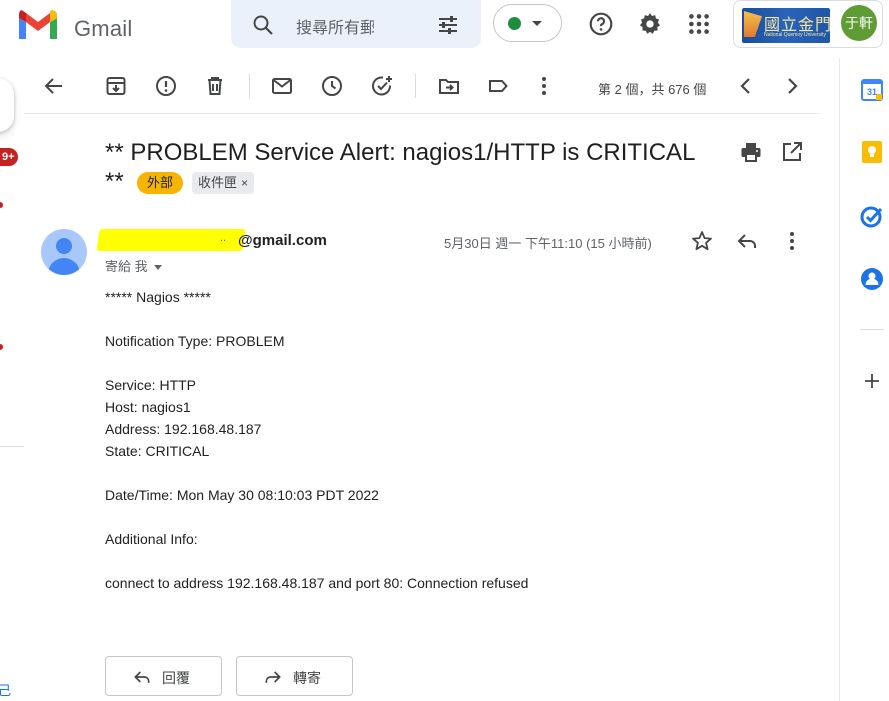 The image size is (889, 701). Describe the element at coordinates (702, 241) in the screenshot. I see `star-icon` at that location.